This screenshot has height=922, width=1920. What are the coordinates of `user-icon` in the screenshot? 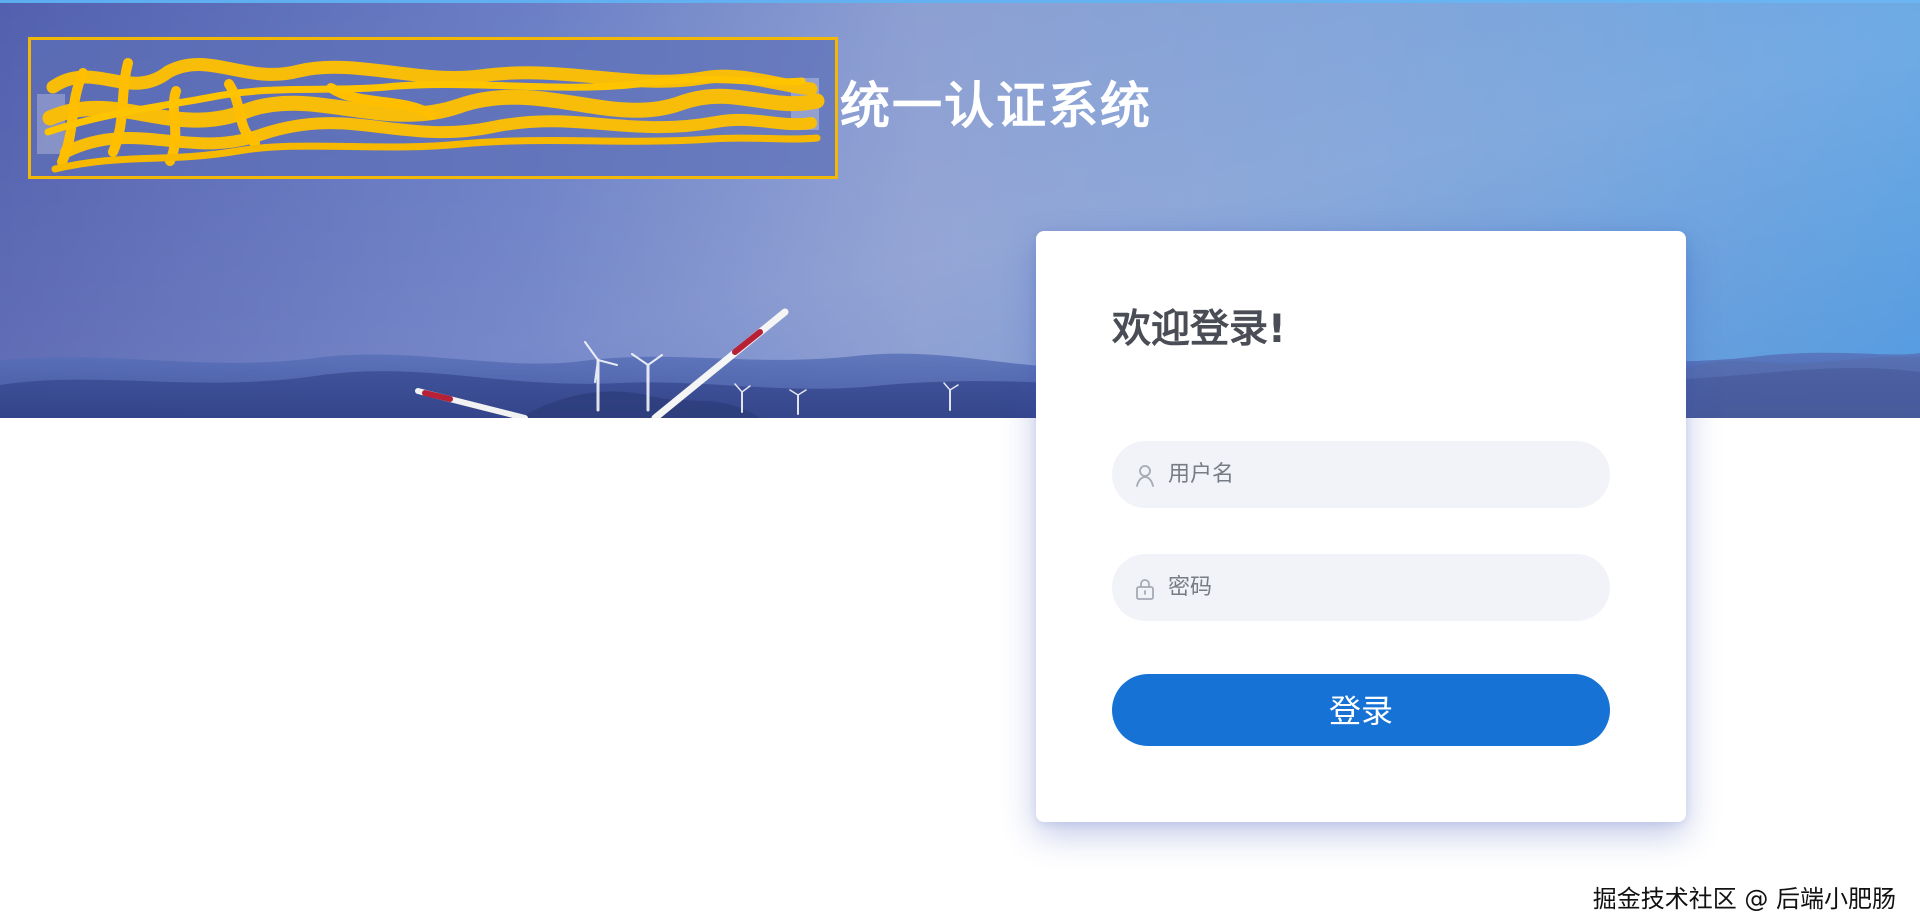 It's located at (1145, 476).